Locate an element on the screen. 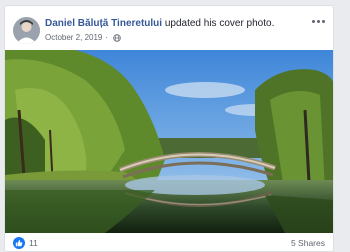  reaction-count: 11 is located at coordinates (33, 243).